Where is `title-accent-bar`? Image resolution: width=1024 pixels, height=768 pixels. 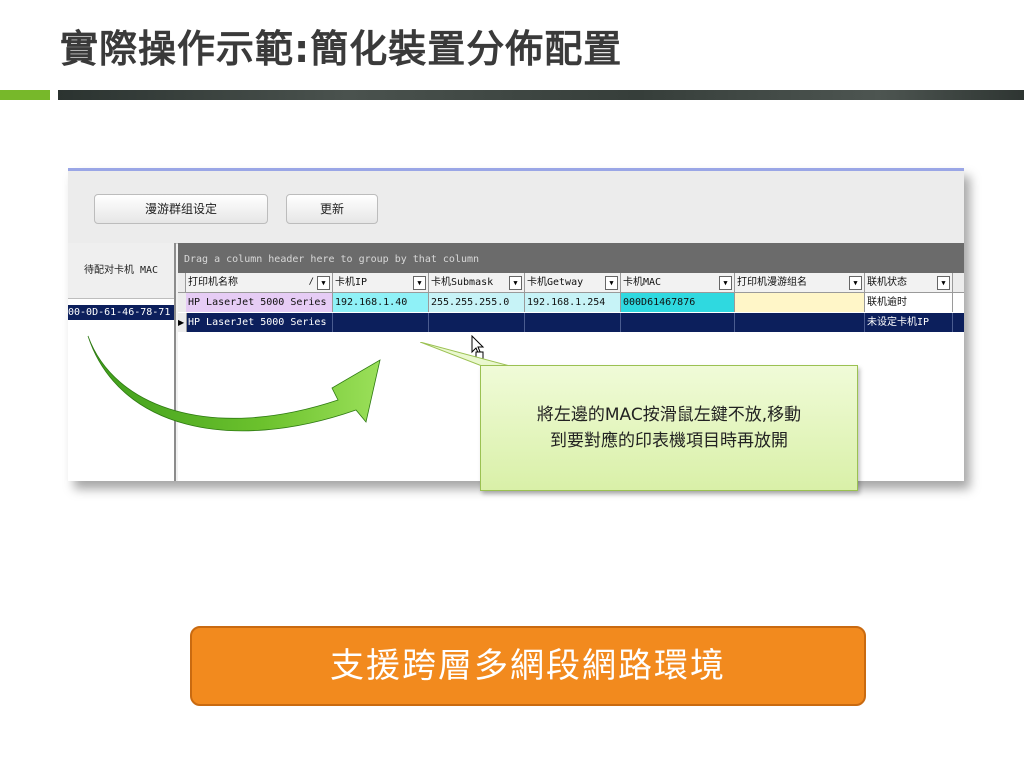 title-accent-bar is located at coordinates (25, 95).